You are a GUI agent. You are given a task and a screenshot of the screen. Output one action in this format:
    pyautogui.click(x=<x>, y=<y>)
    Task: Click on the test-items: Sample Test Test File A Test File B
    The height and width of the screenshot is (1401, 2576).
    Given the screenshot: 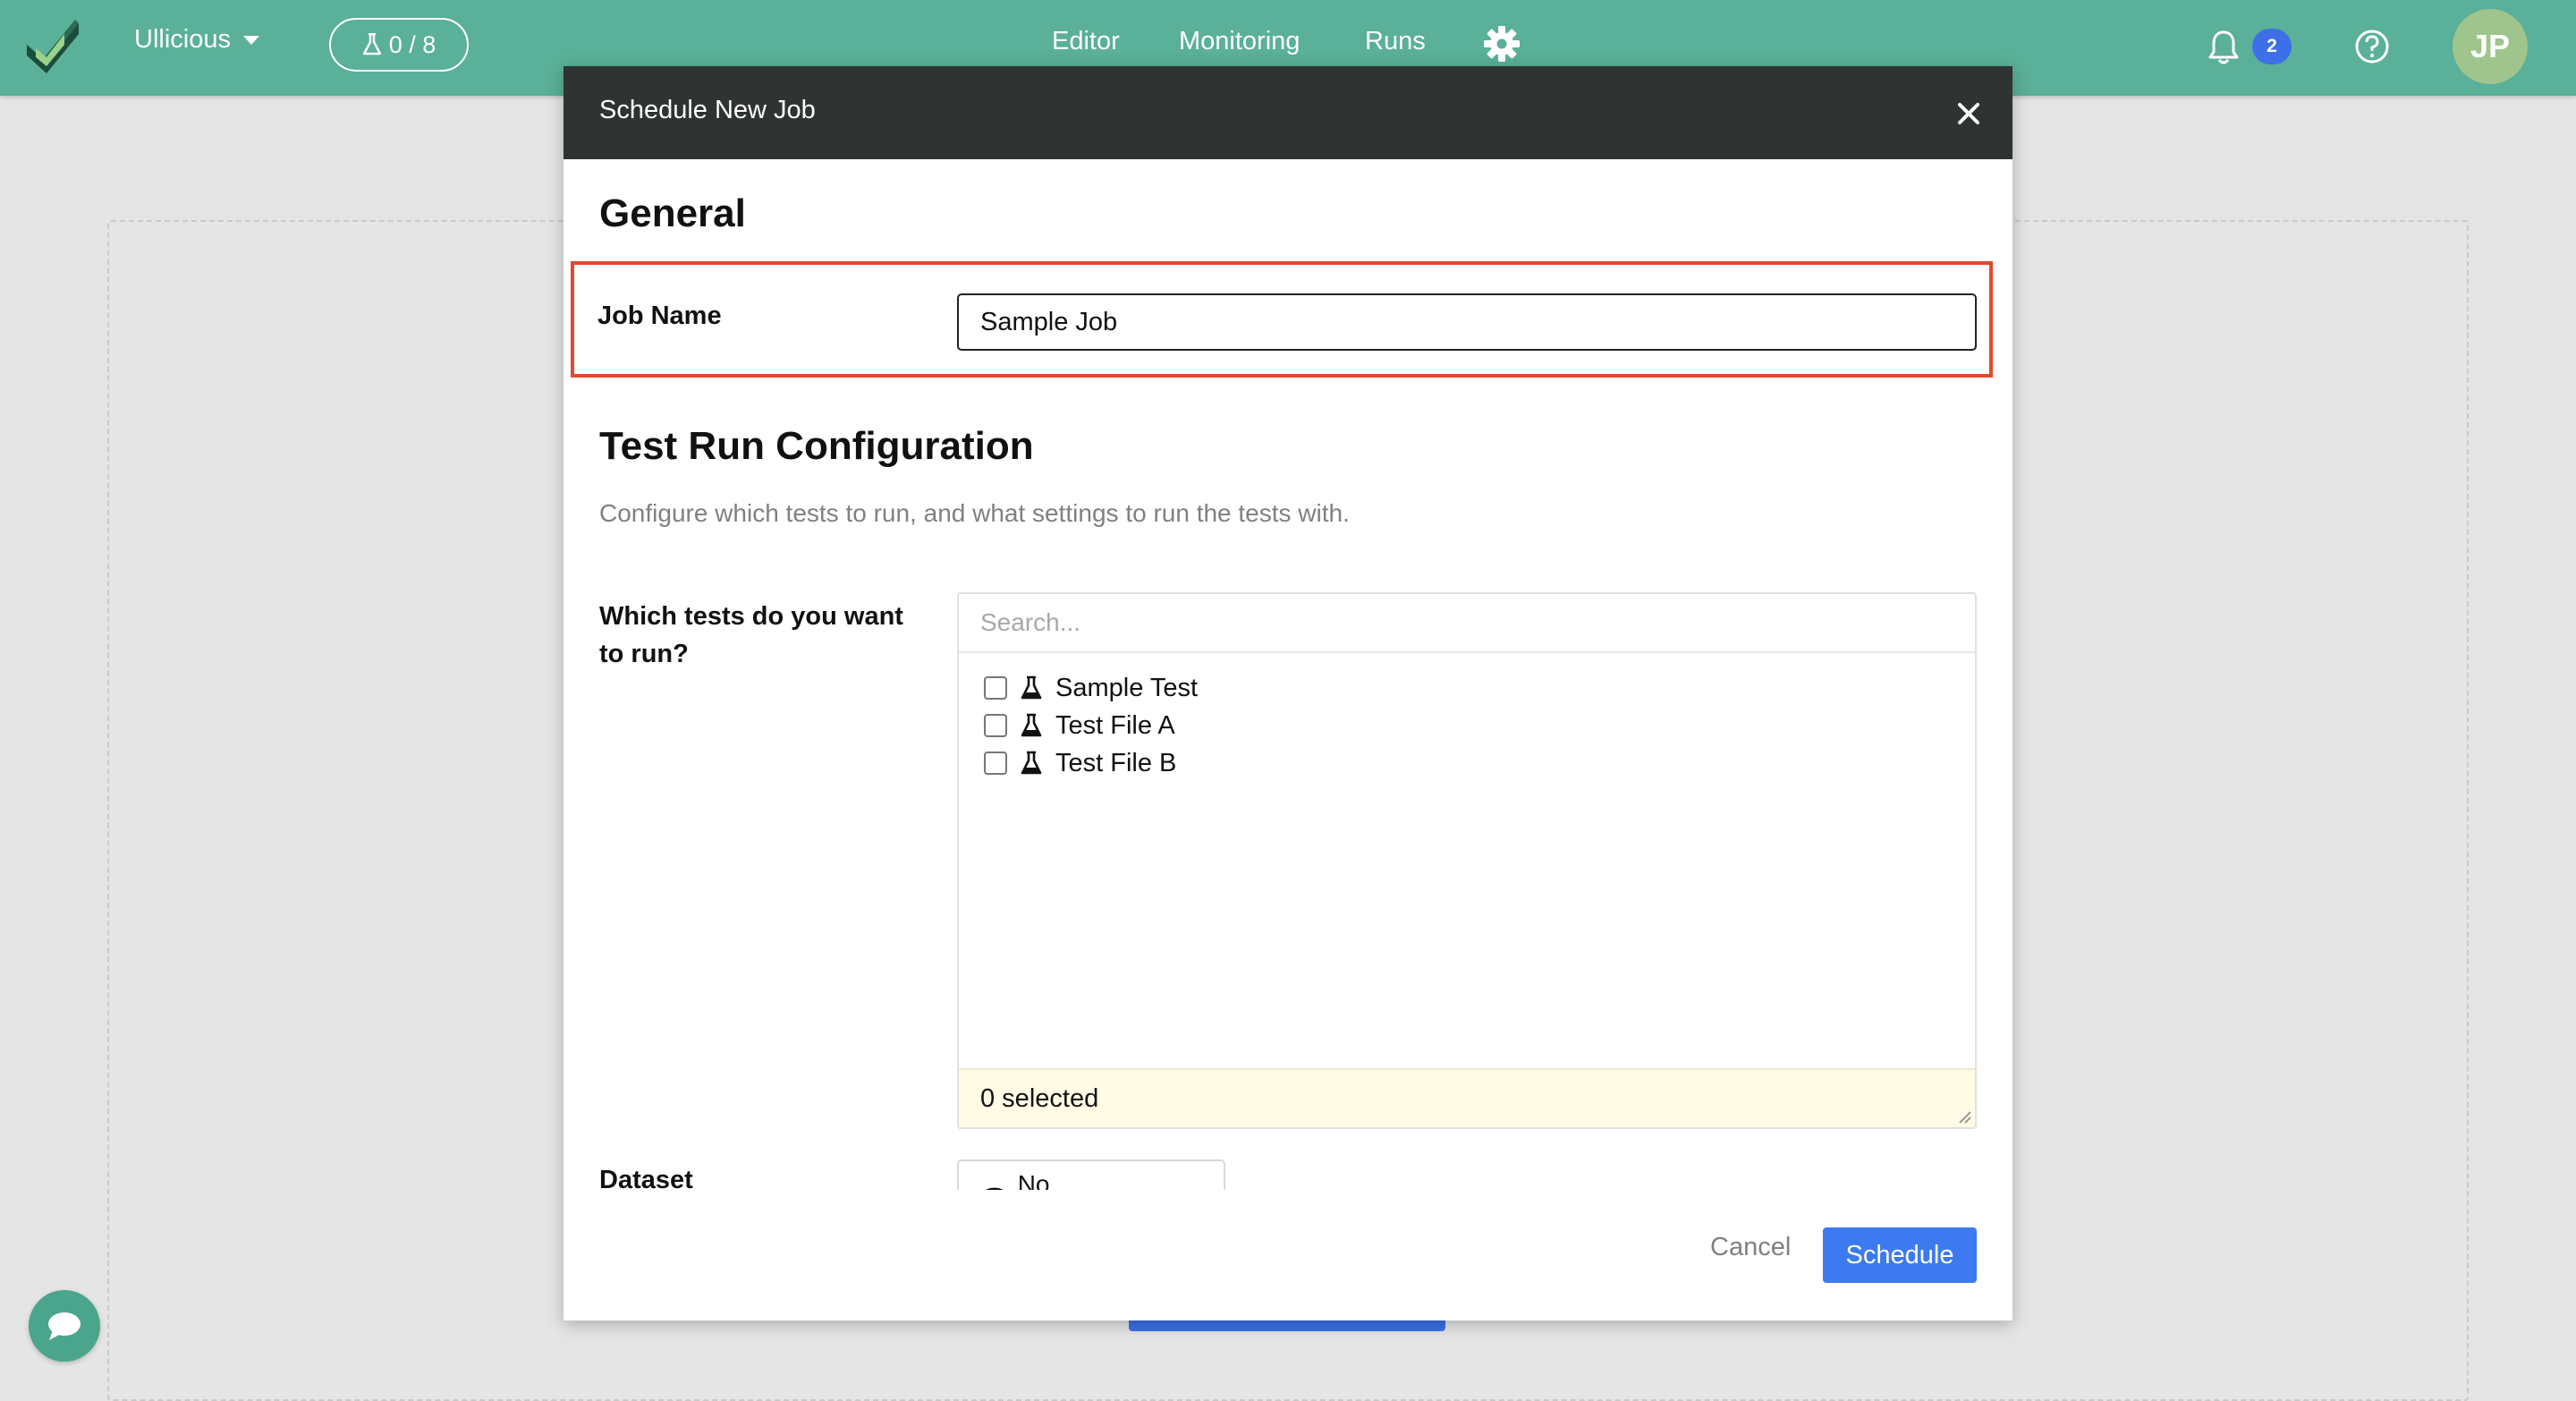 What is the action you would take?
    pyautogui.click(x=1091, y=725)
    